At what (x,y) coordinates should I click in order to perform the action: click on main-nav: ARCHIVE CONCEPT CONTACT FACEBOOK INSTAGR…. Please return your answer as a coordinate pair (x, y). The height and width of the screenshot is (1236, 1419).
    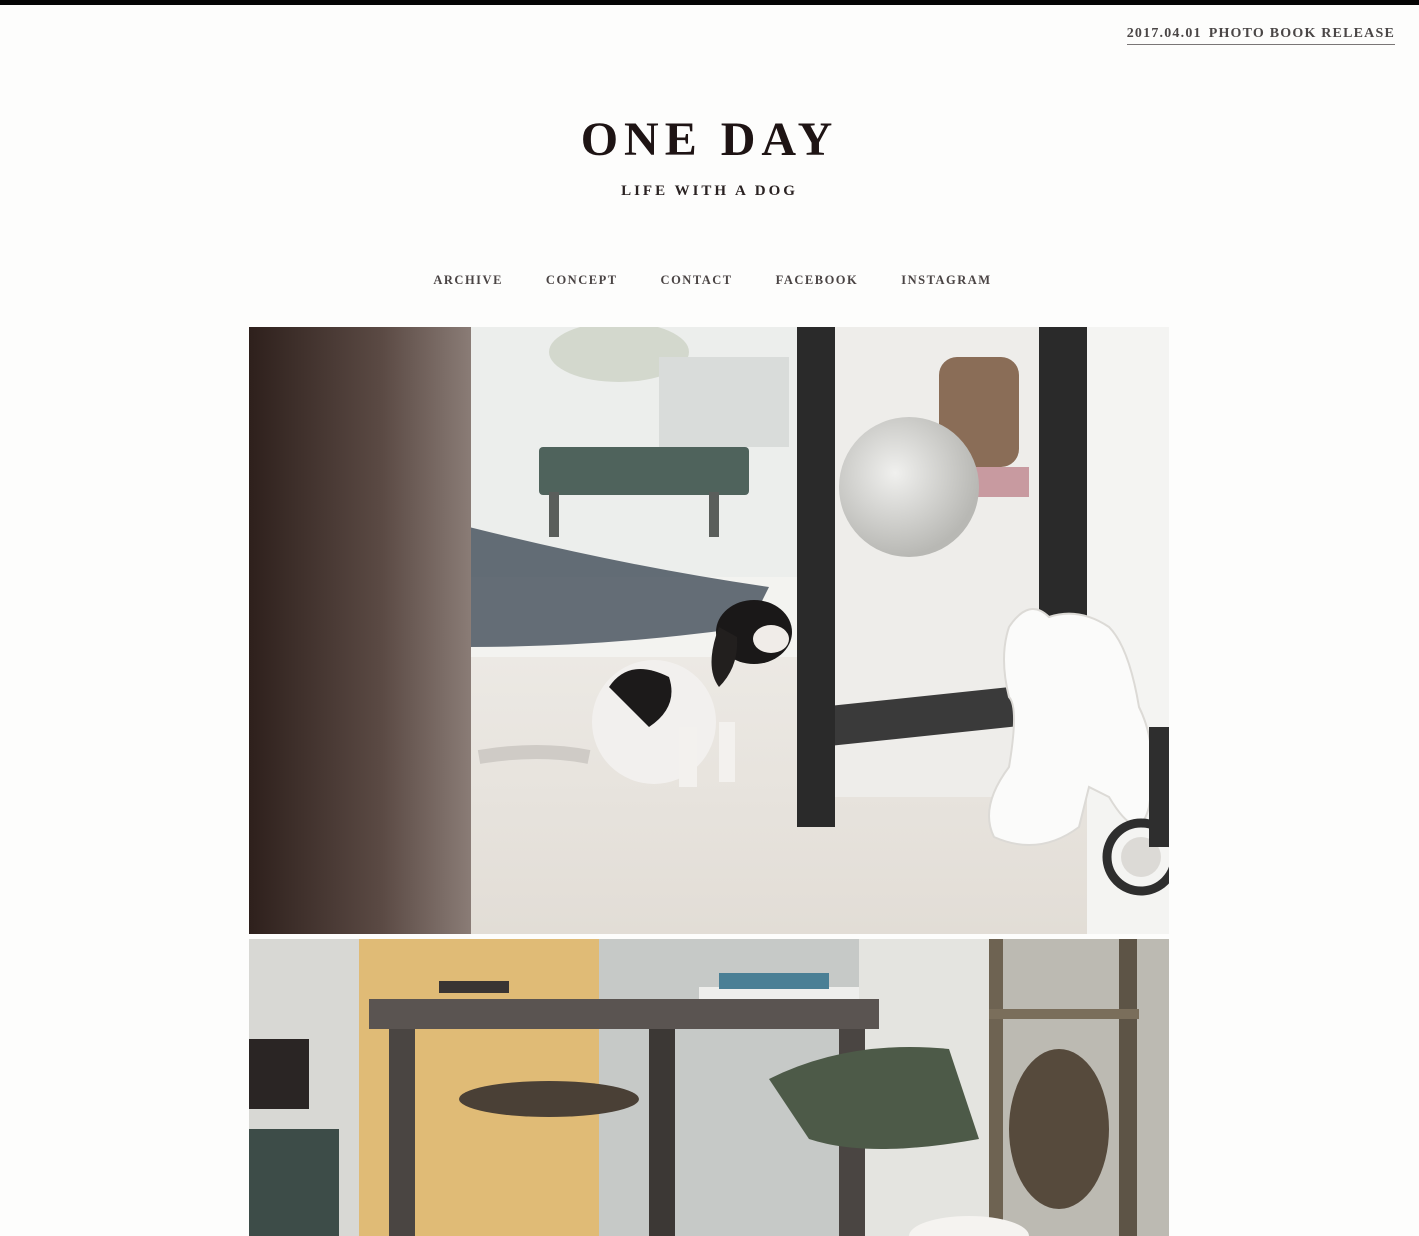
    Looking at the image, I should click on (709, 280).